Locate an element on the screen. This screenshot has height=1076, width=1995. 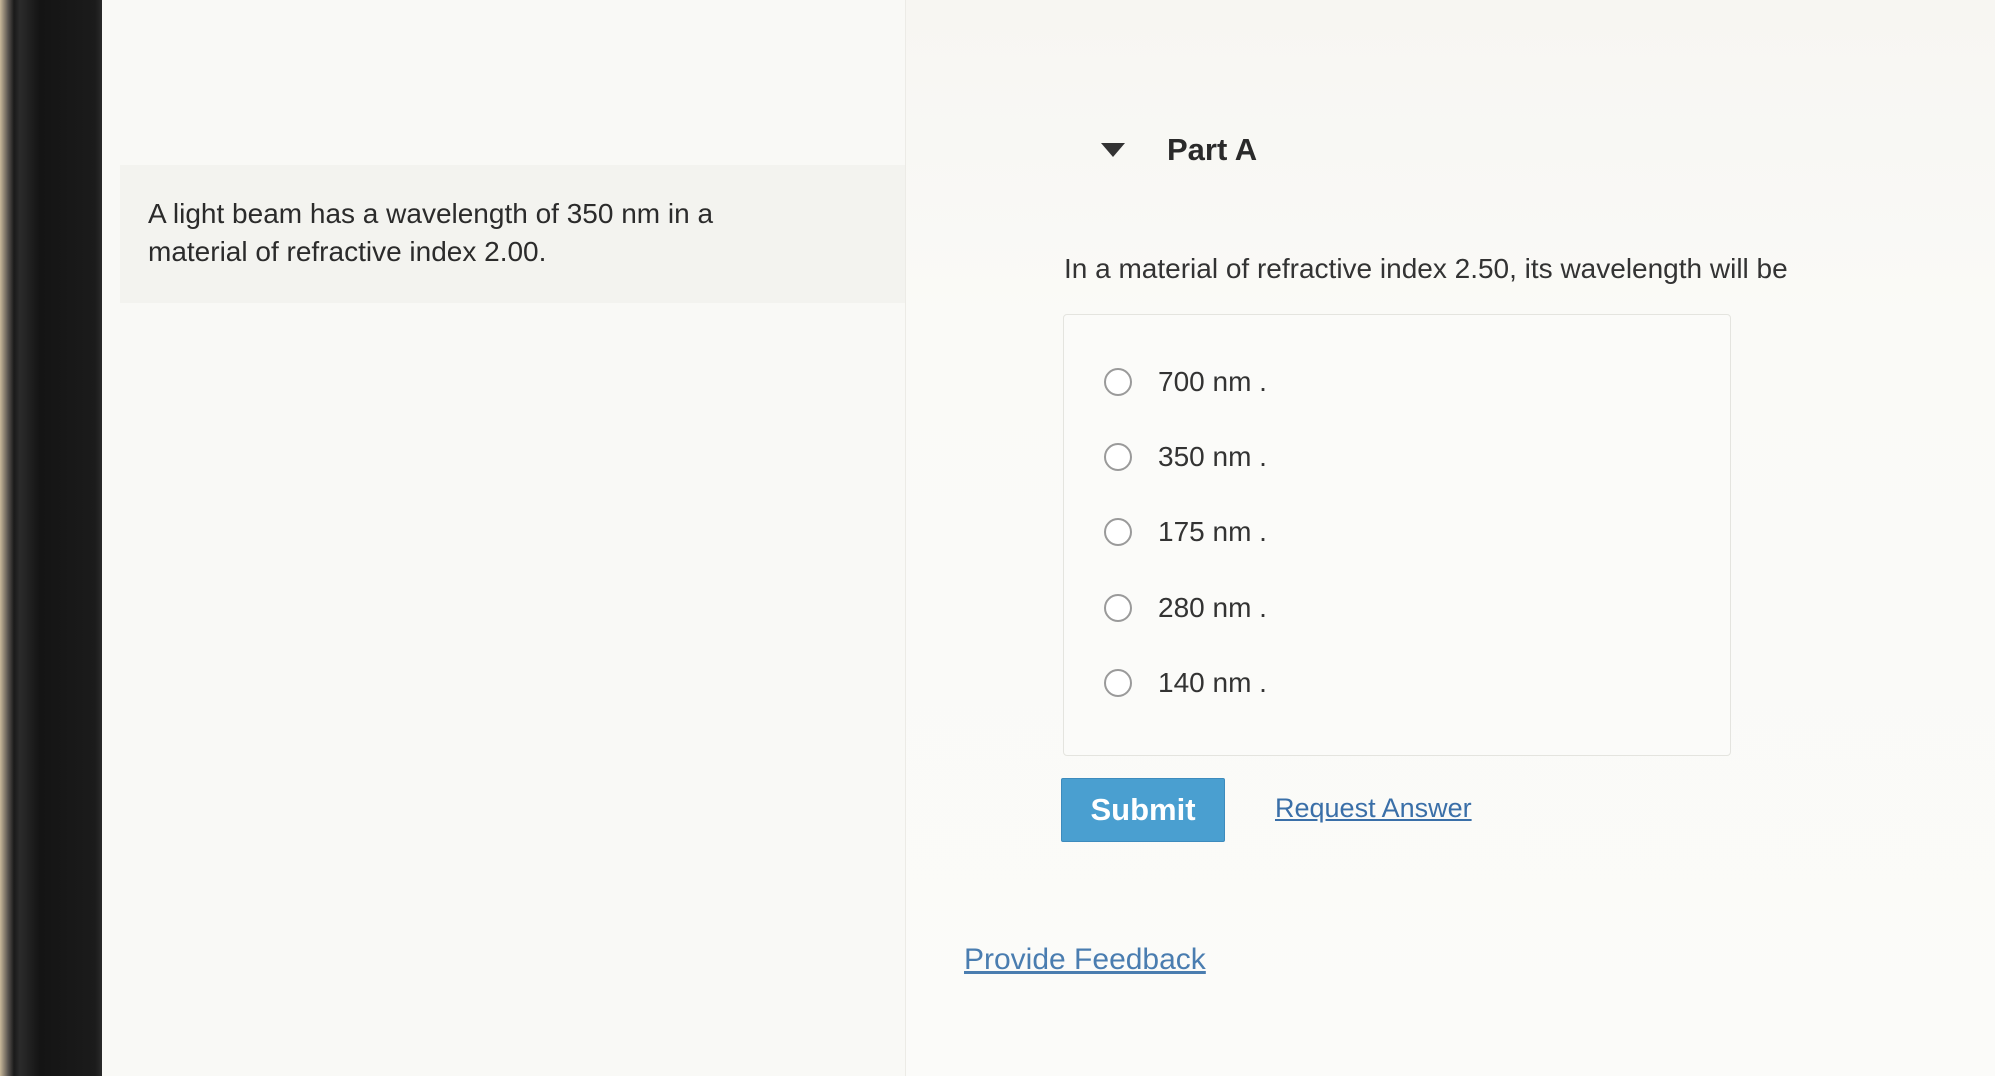
answer-option: 175 nm . is located at coordinates (1185, 532).